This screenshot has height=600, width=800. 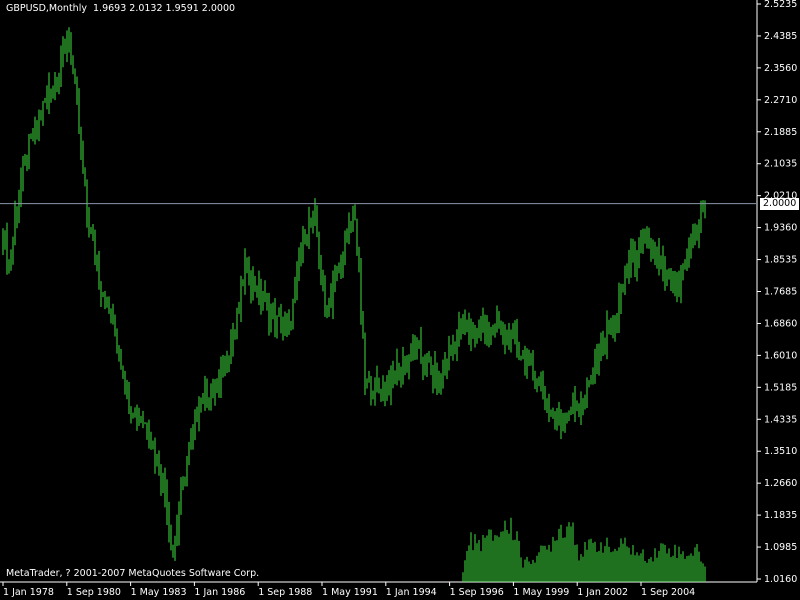 I want to click on ohlc-values: 1.9693 2.0132 1.9591 2.0000, so click(x=164, y=8).